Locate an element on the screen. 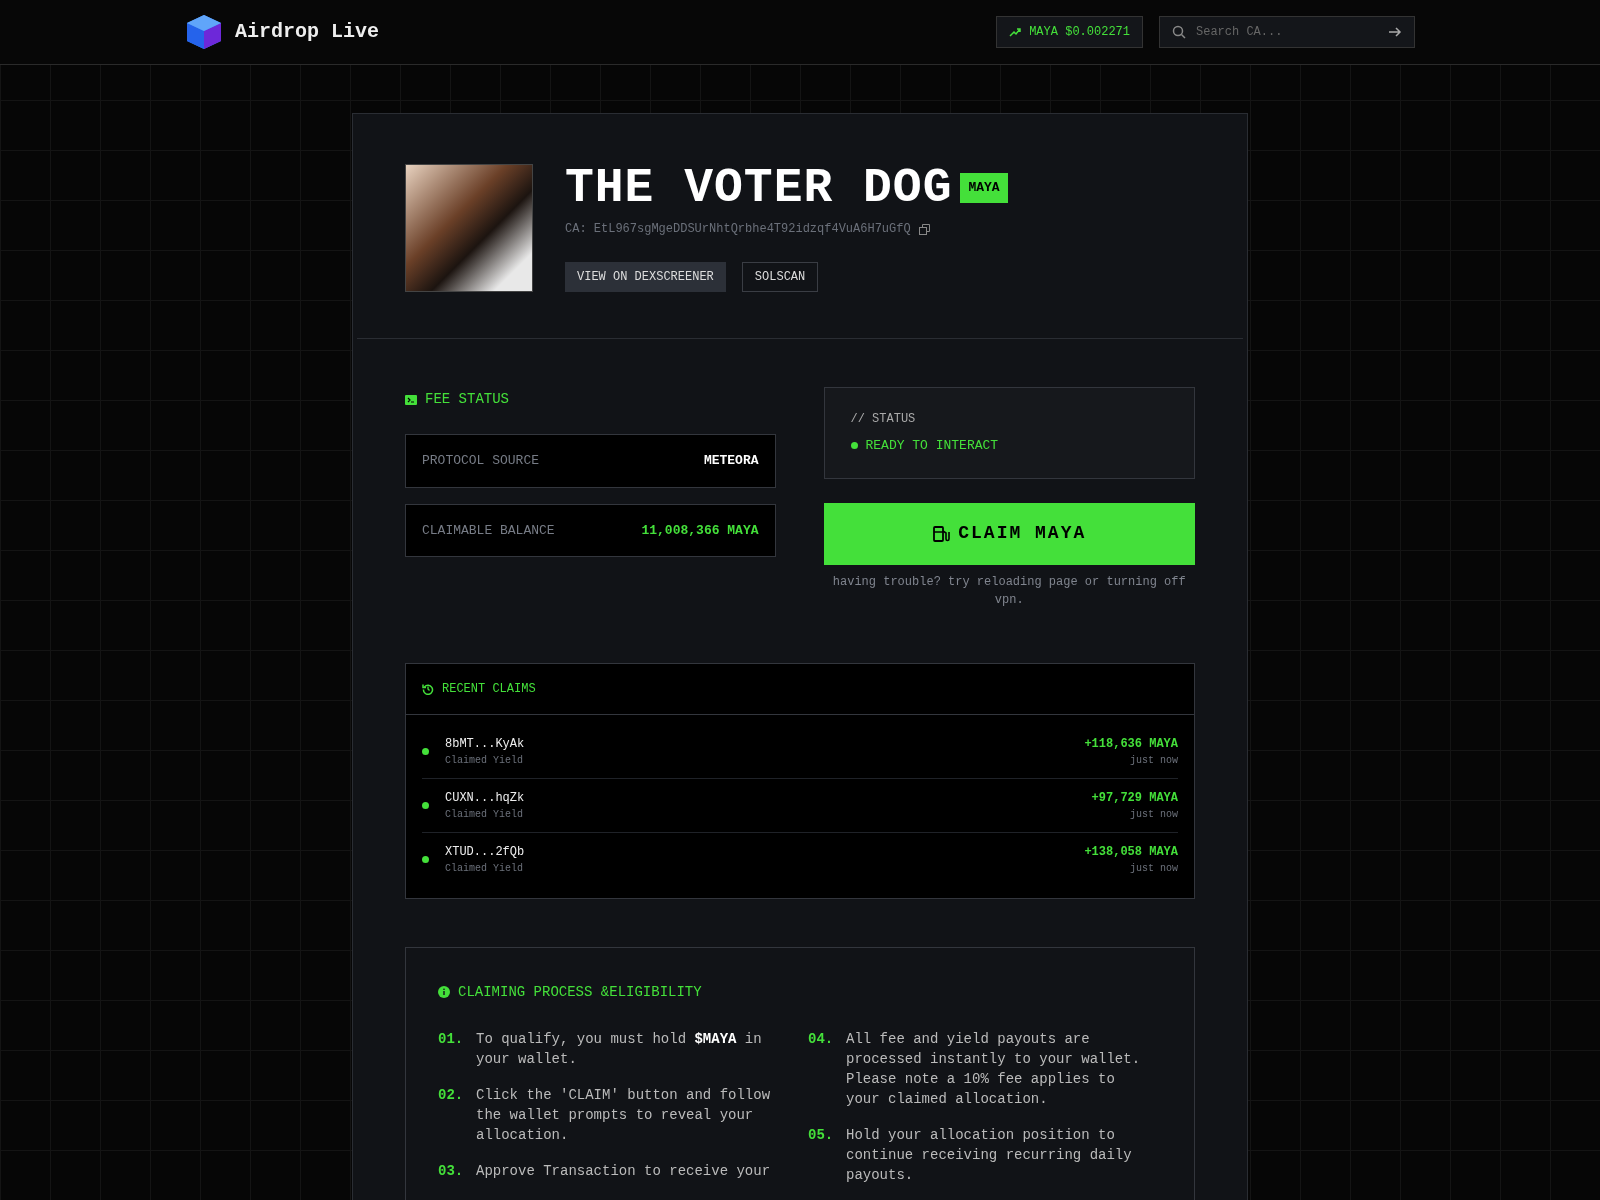  wallet-address: 8bMT...KyAk is located at coordinates (485, 744).